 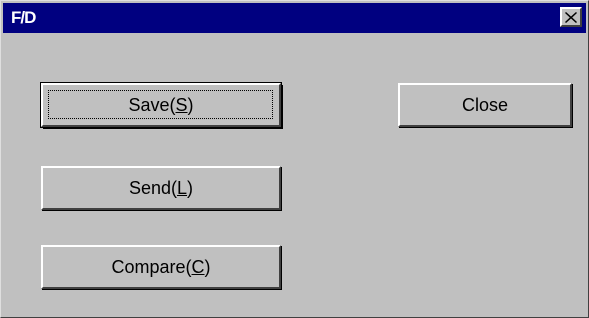 I want to click on titlebar-close-button, so click(x=571, y=17).